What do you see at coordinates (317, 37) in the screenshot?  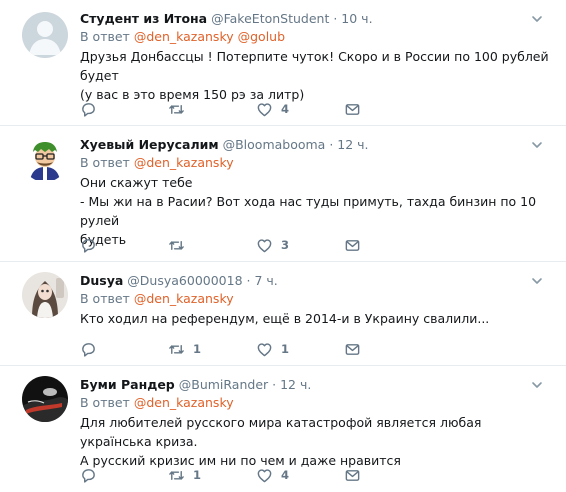 I see `reply-context: В ответ @den_kazansky @golub` at bounding box center [317, 37].